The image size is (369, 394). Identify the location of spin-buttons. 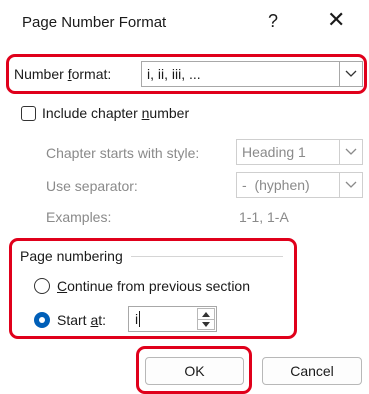
(206, 319).